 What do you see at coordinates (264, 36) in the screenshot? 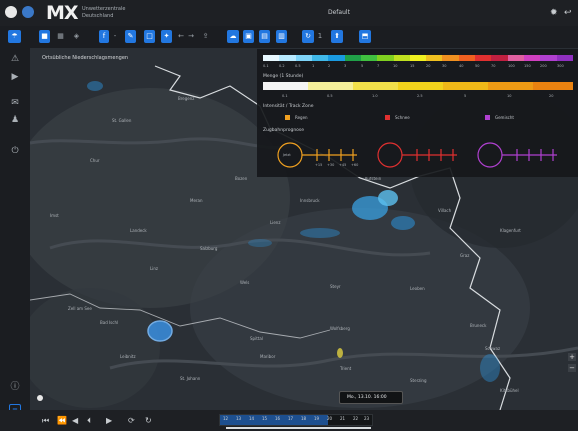
I see `layer-b-button: ▤` at bounding box center [264, 36].